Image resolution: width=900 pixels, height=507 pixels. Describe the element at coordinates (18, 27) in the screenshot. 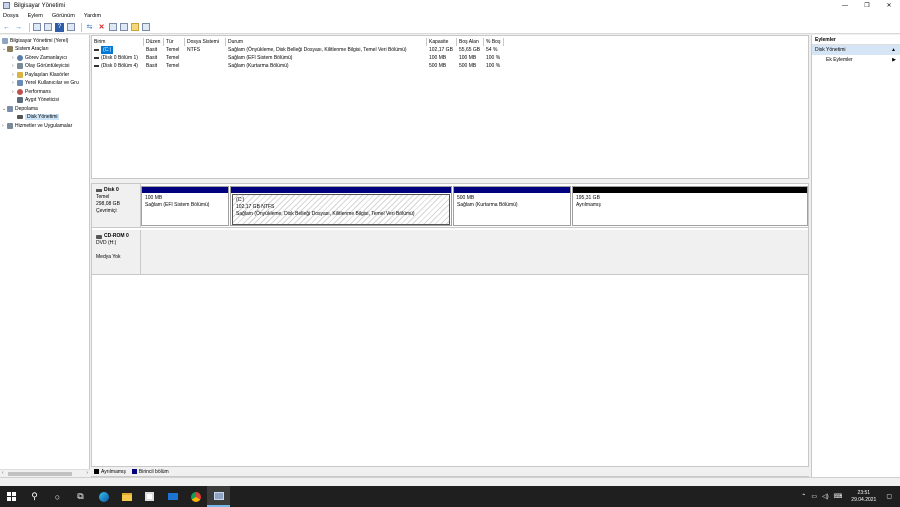

I see `forward-arrow-icon: →` at that location.